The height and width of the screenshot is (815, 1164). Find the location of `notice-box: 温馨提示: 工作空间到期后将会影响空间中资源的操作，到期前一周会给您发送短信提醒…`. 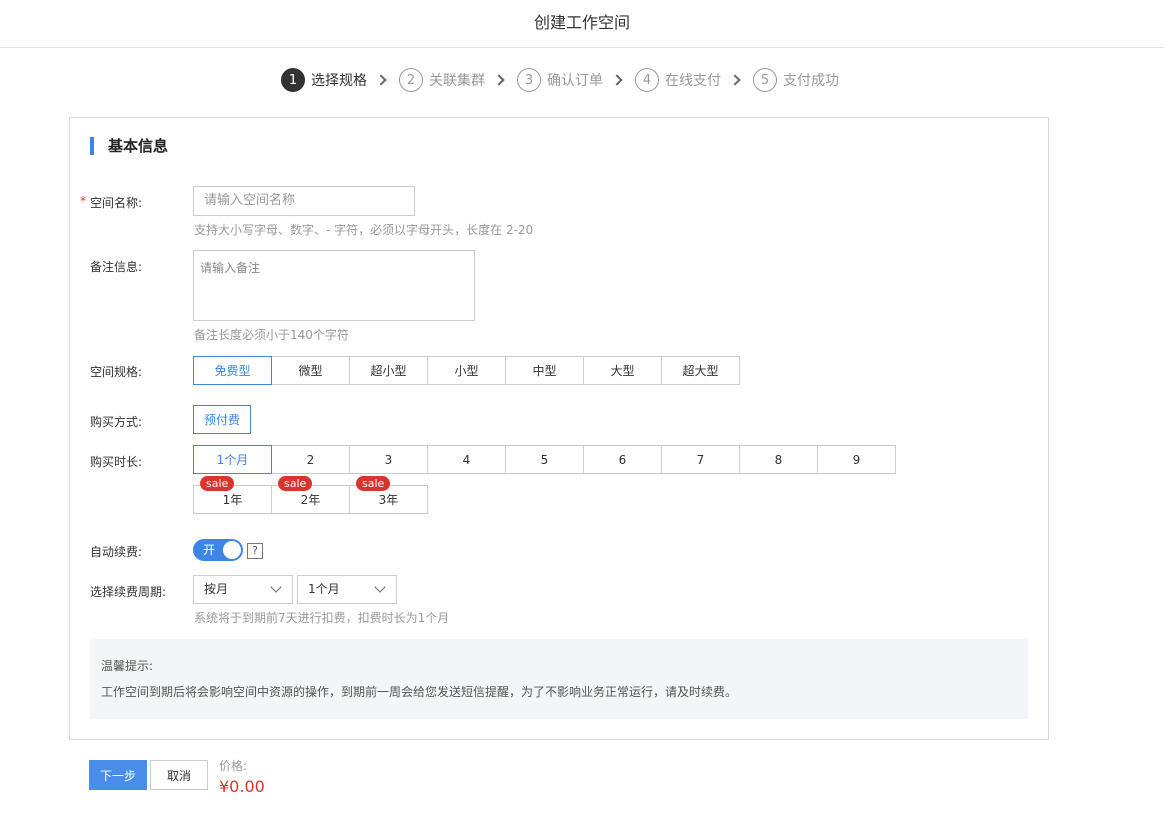

notice-box: 温馨提示: 工作空间到期后将会影响空间中资源的操作，到期前一周会给您发送短信提醒… is located at coordinates (559, 679).